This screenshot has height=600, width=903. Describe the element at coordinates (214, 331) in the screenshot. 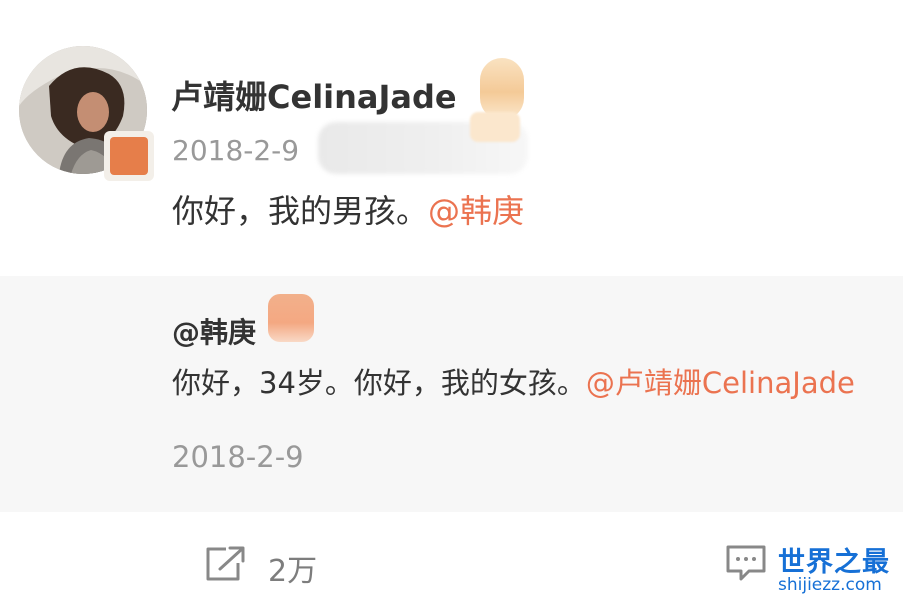

I see `reply-author-name: @韩庚` at that location.